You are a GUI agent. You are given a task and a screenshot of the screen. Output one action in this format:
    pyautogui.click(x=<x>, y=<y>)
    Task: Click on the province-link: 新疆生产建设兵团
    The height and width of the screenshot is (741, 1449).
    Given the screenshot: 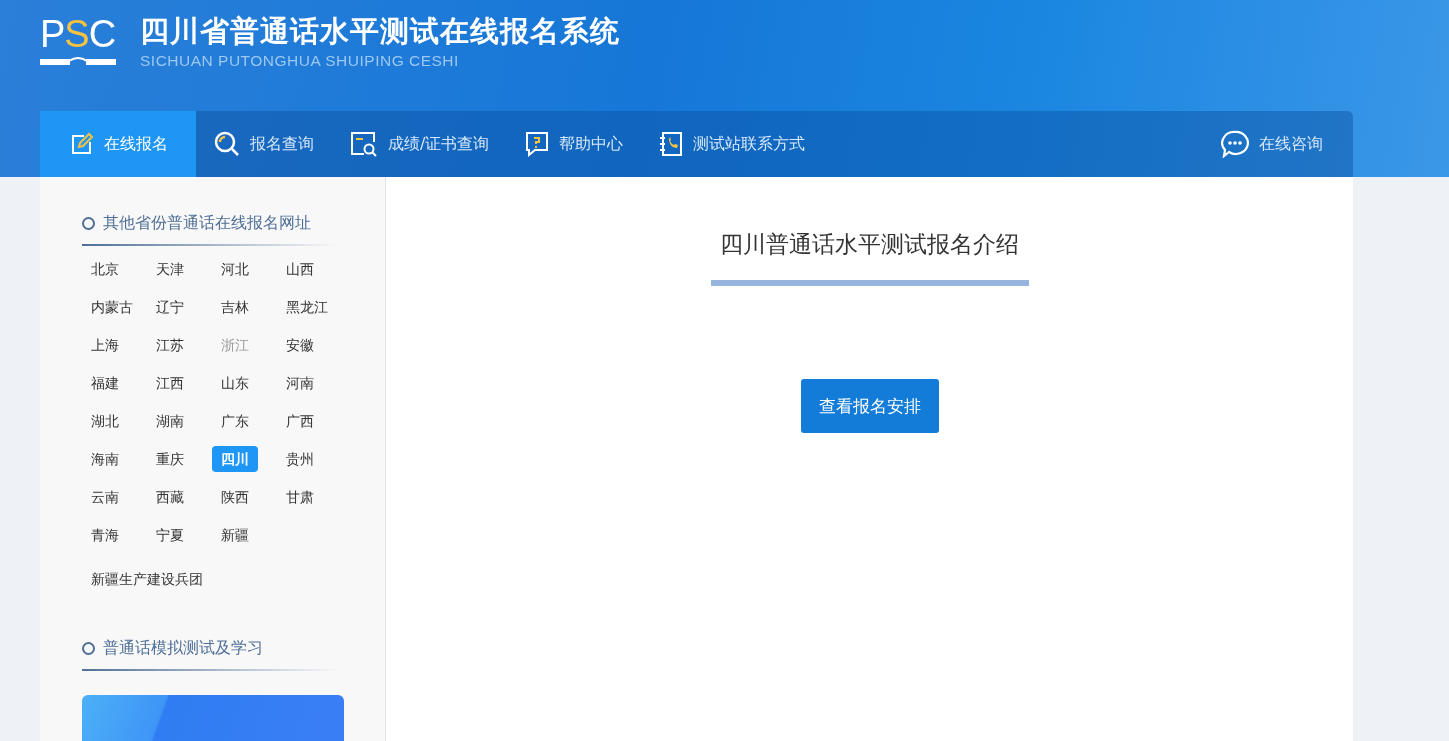 What is the action you would take?
    pyautogui.click(x=147, y=579)
    